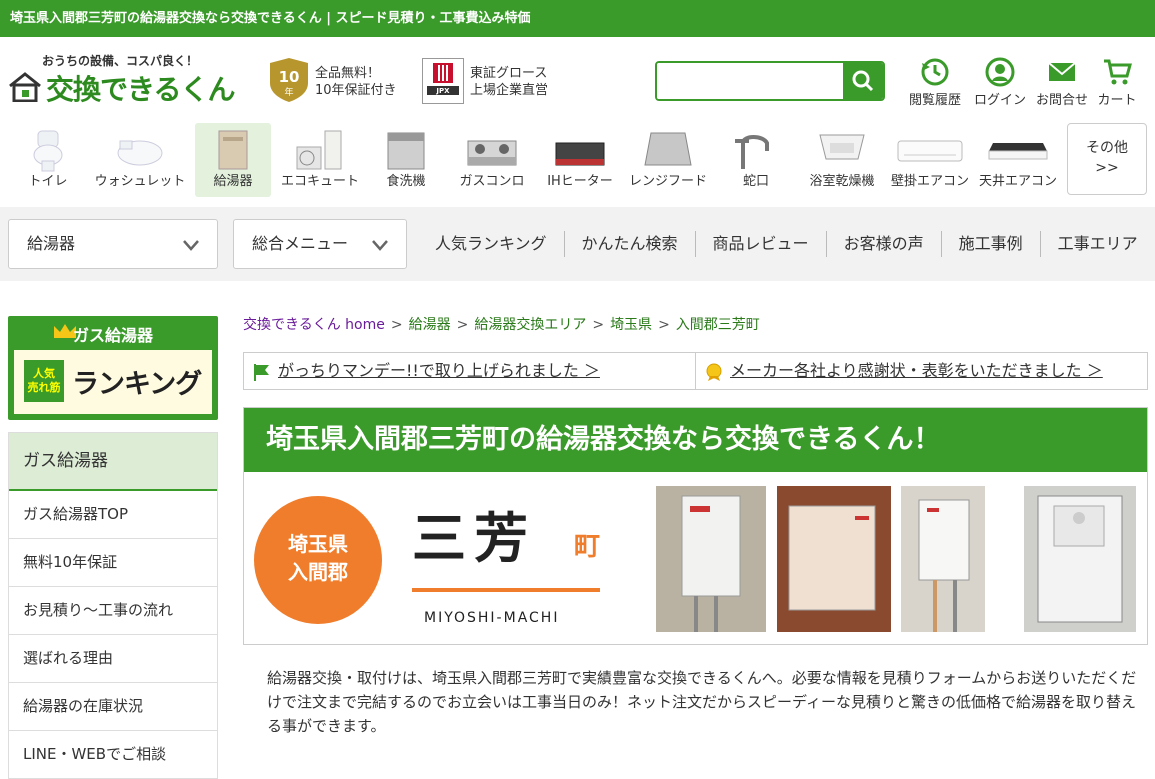 Image resolution: width=1155 pixels, height=779 pixels. I want to click on logo-name: 交換できるくん, so click(140, 89).